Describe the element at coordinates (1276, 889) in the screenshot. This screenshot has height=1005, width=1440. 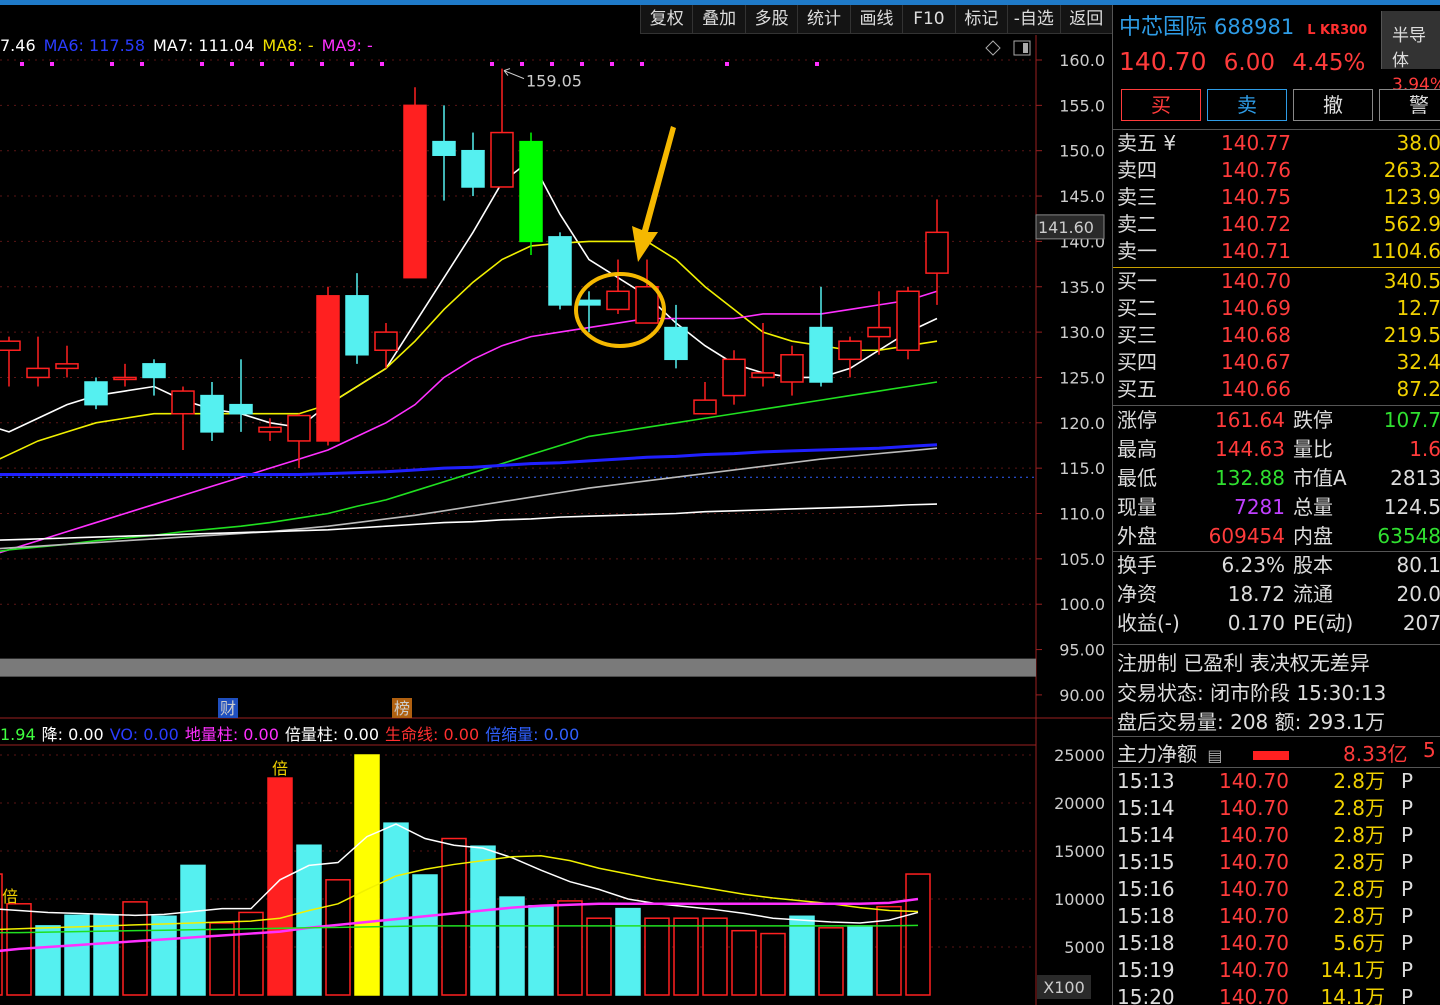
I see `tick-row: 15:16 140.70 2.8万 P` at that location.